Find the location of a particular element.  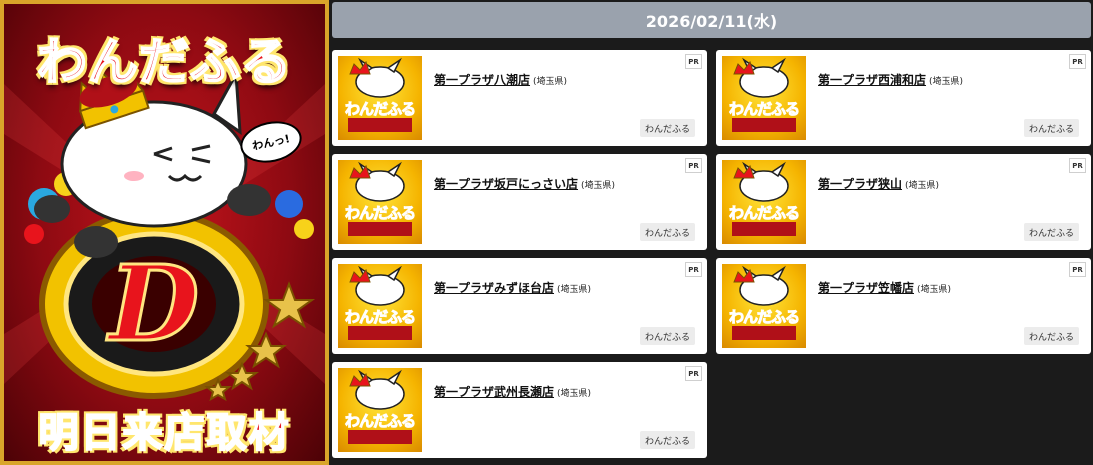

date-header: 2026/02/11(水) is located at coordinates (711, 20).